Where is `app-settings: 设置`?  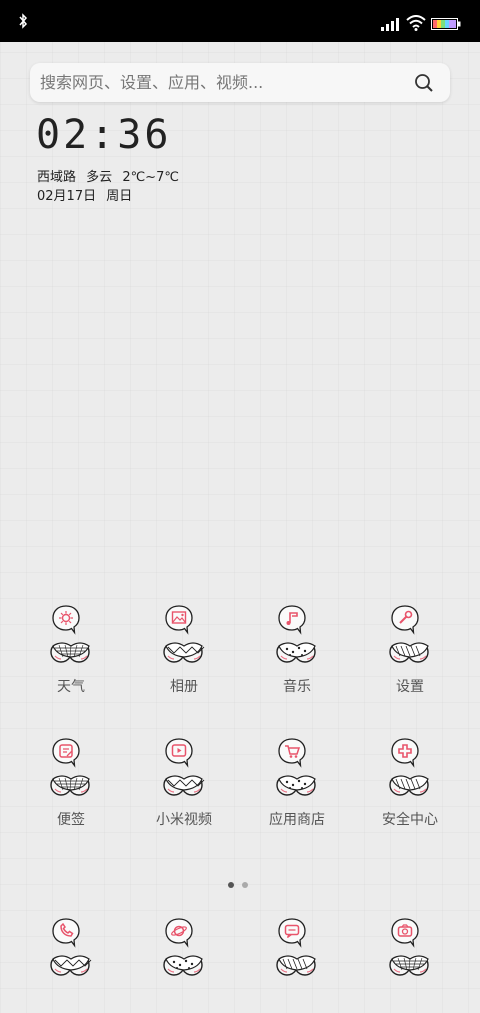
app-settings: 设置 is located at coordinates (410, 659).